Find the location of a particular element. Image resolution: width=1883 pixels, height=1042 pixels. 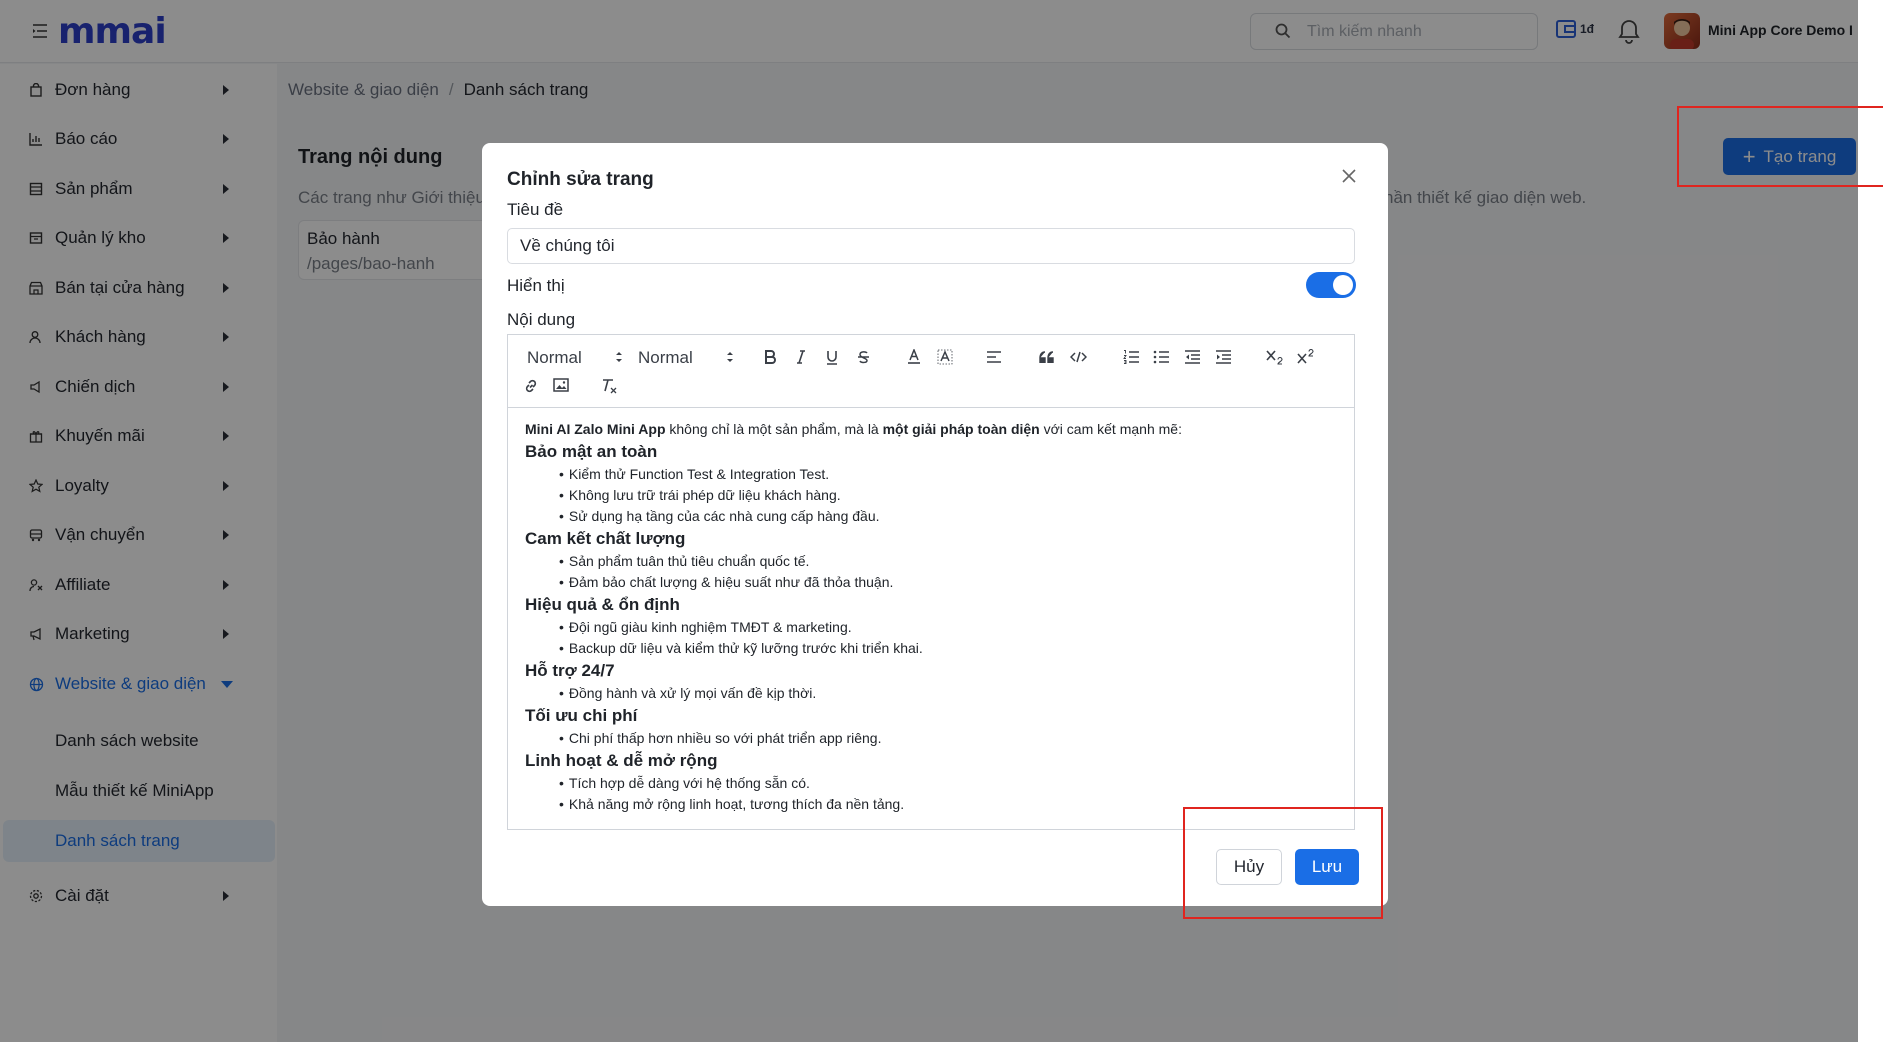

visible-field-label: Hiển thị is located at coordinates (536, 285).